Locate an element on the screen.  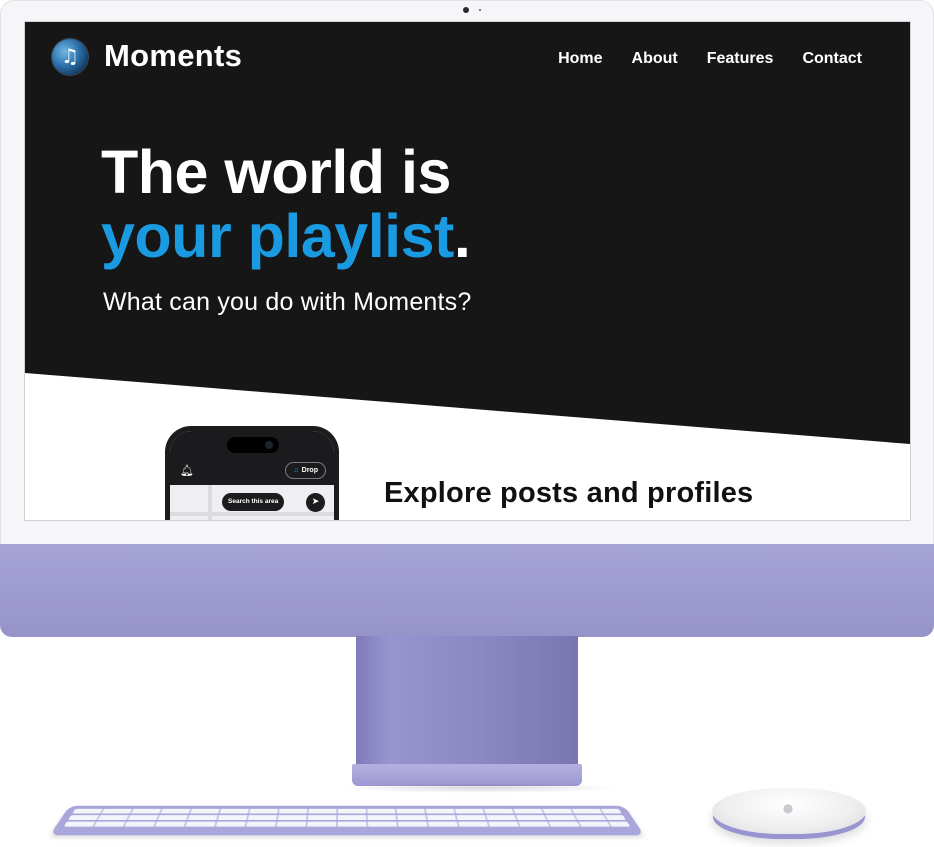
magic-mouse: ● is located at coordinates (789, 811).